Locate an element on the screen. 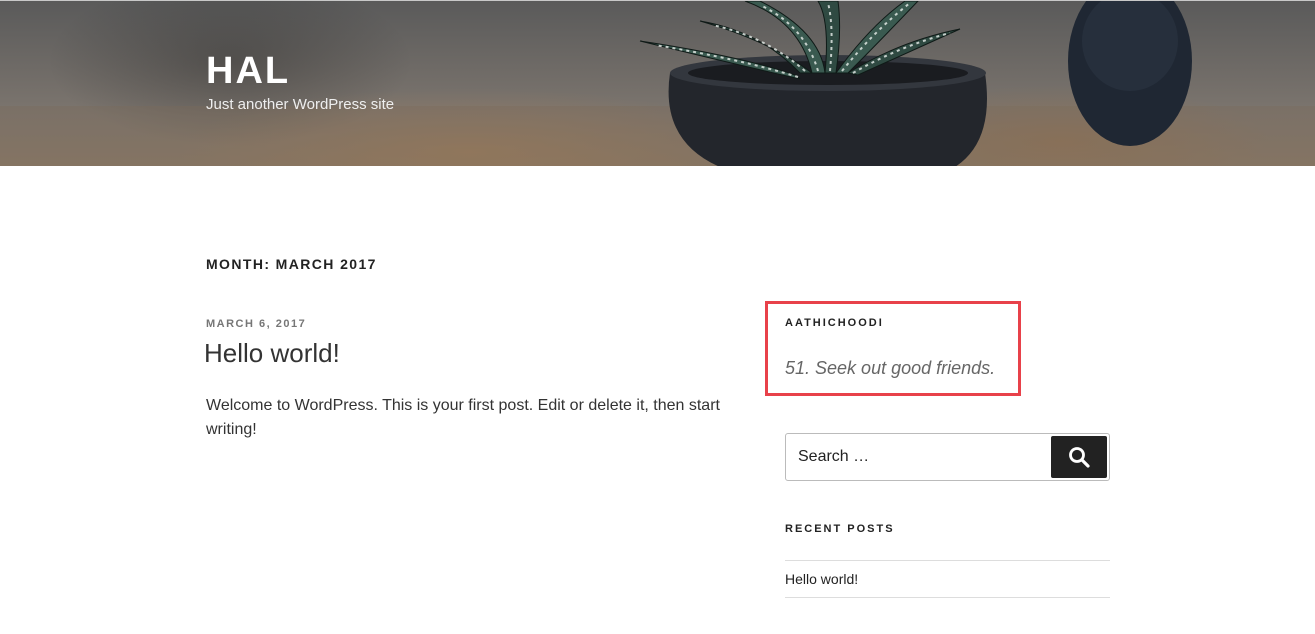  recent-posts-widget-title: Recent Posts is located at coordinates (840, 529).